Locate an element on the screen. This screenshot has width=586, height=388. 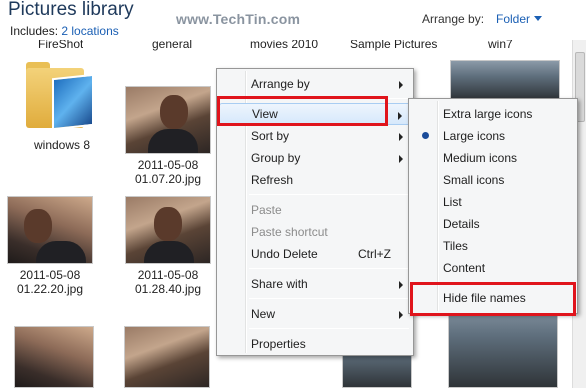
menu-item-paste: Paste is located at coordinates (315, 210).